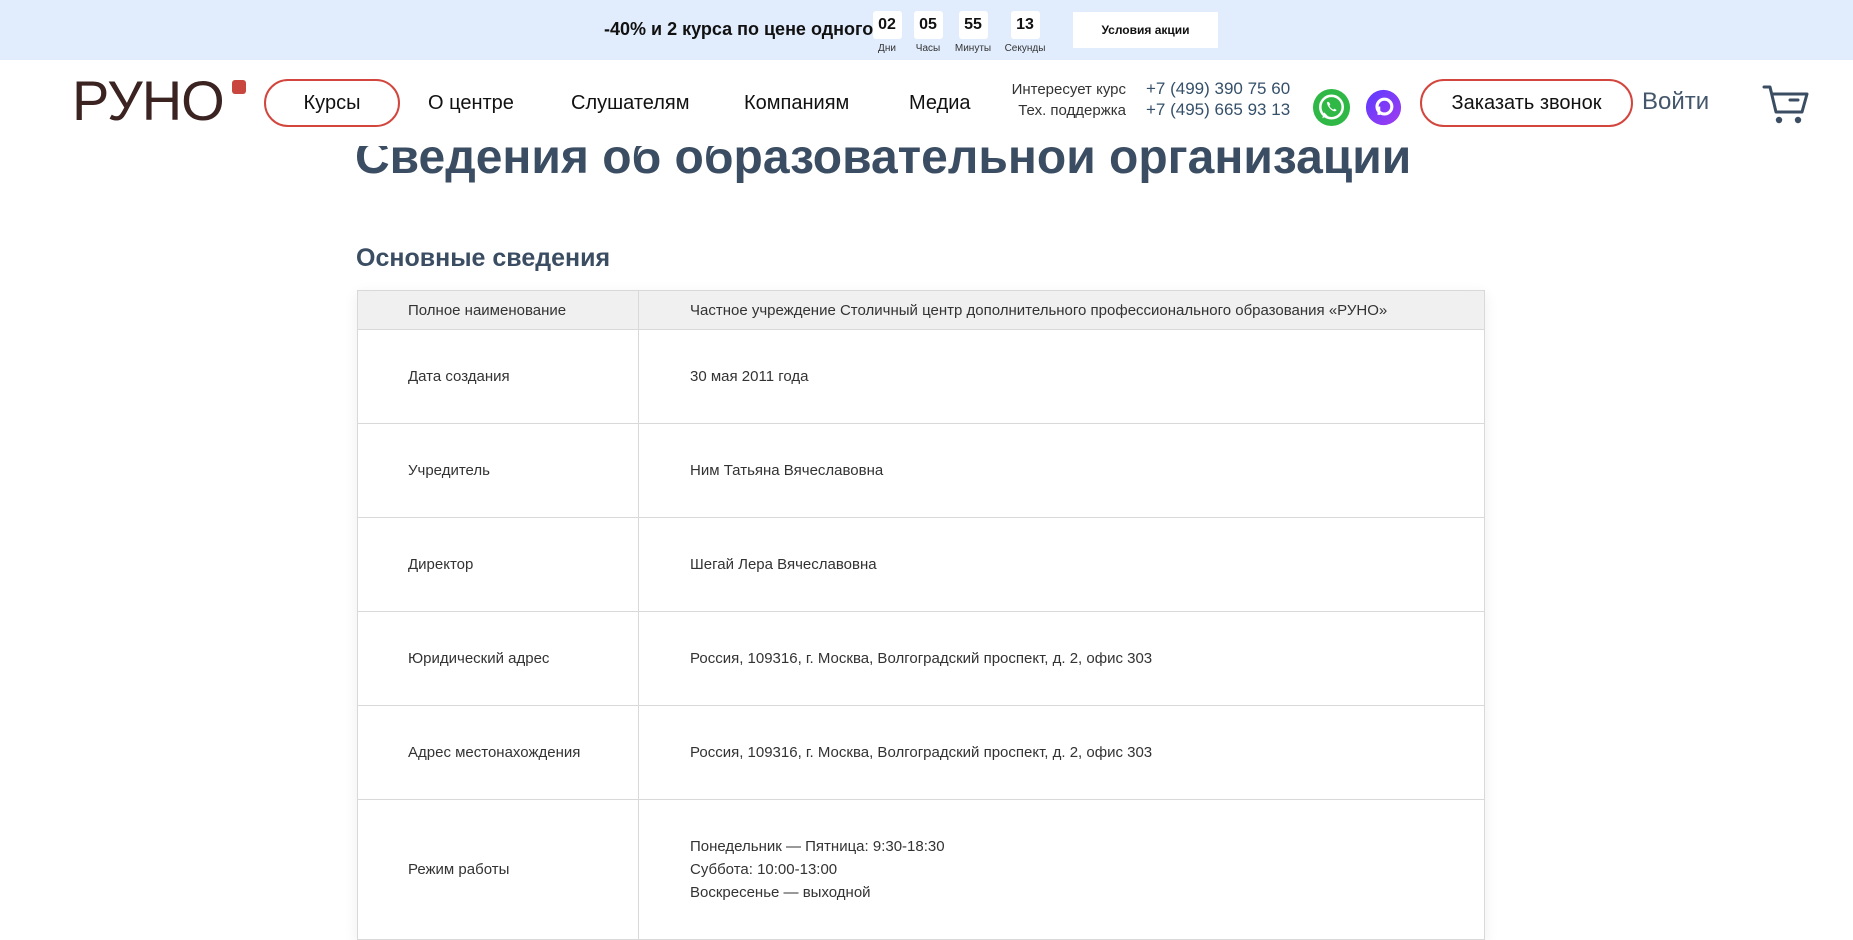  I want to click on row-value: 30 мая 2011 года, so click(1061, 376).